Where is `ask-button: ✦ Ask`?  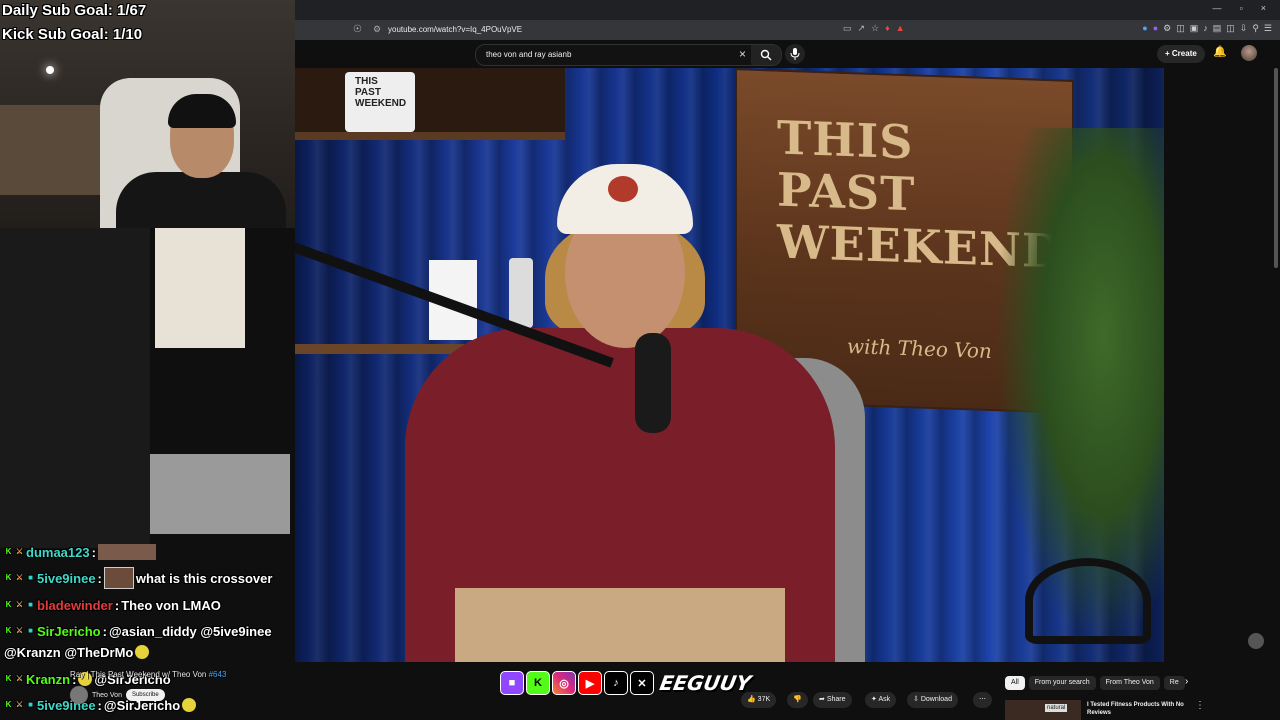 ask-button: ✦ Ask is located at coordinates (881, 700).